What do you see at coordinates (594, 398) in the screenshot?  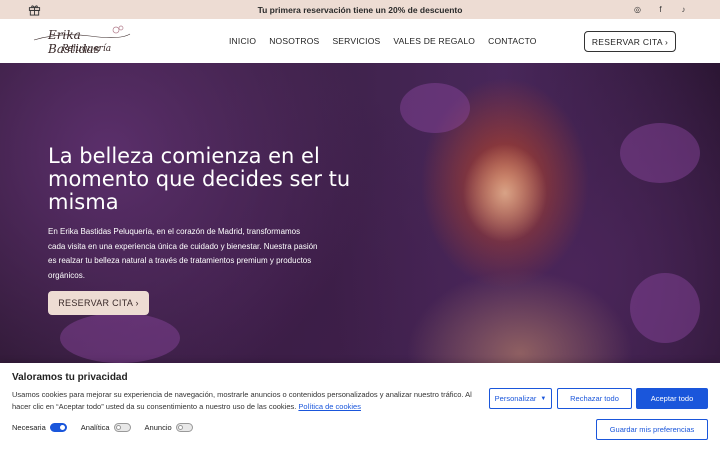 I see `reject-all-button: Rechazar todo` at bounding box center [594, 398].